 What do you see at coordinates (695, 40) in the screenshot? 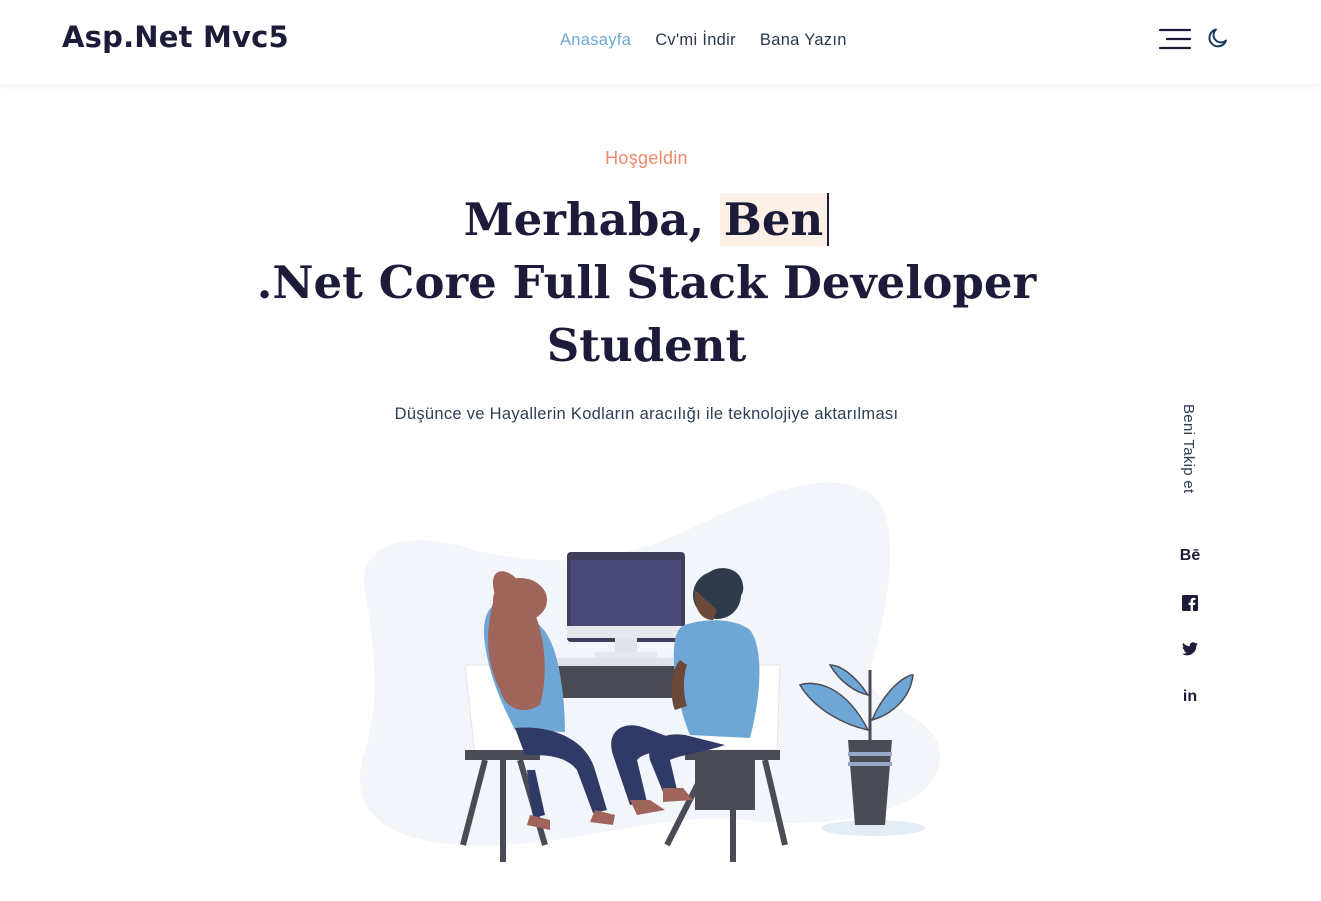
I see `nav-item-cv-indir: Cv'mi İndir` at bounding box center [695, 40].